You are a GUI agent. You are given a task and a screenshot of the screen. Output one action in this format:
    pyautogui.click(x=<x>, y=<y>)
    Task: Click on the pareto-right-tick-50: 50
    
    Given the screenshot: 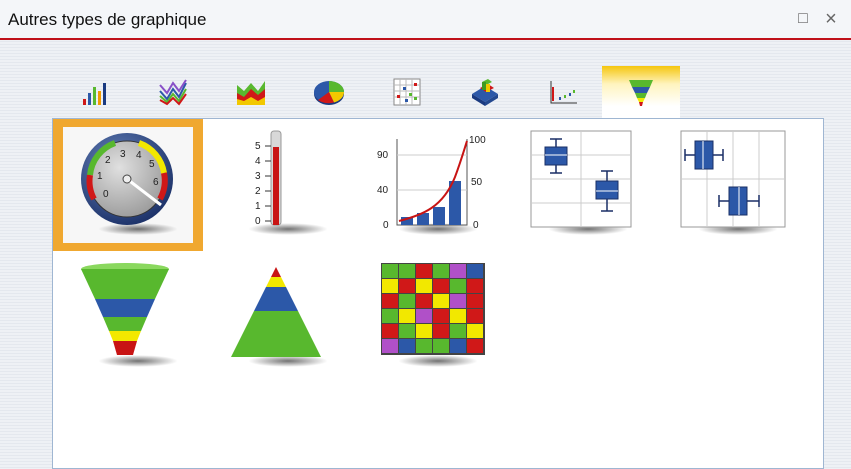 What is the action you would take?
    pyautogui.click(x=477, y=182)
    